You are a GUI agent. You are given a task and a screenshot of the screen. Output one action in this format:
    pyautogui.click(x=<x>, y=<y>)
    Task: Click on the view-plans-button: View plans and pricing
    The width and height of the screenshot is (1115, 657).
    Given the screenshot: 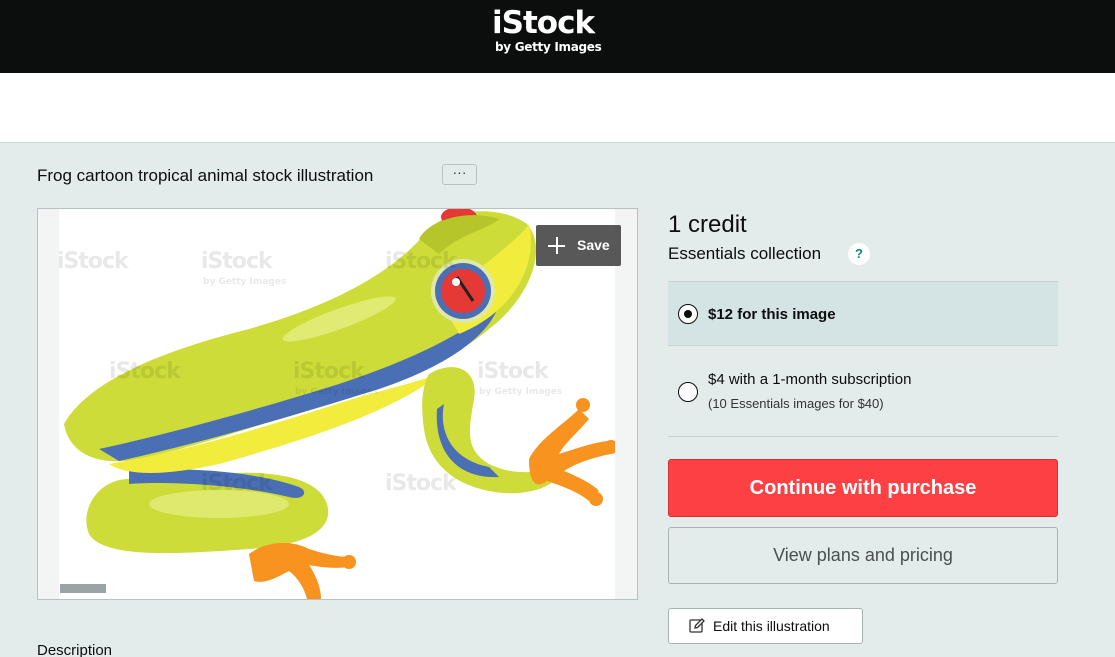 What is the action you would take?
    pyautogui.click(x=863, y=555)
    